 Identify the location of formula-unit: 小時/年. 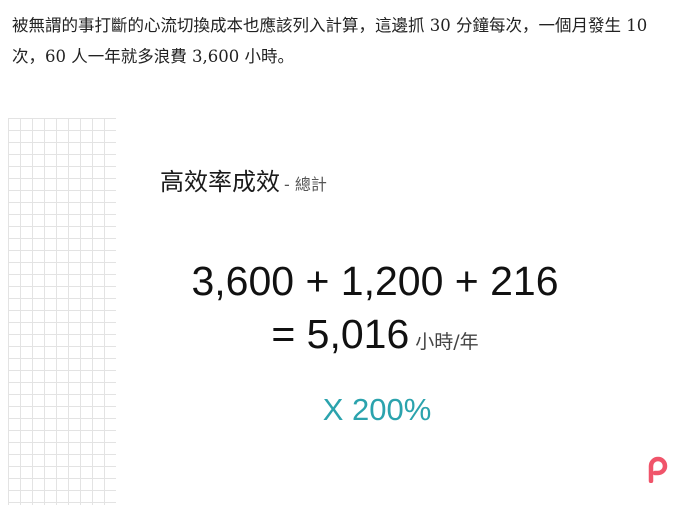
(447, 342).